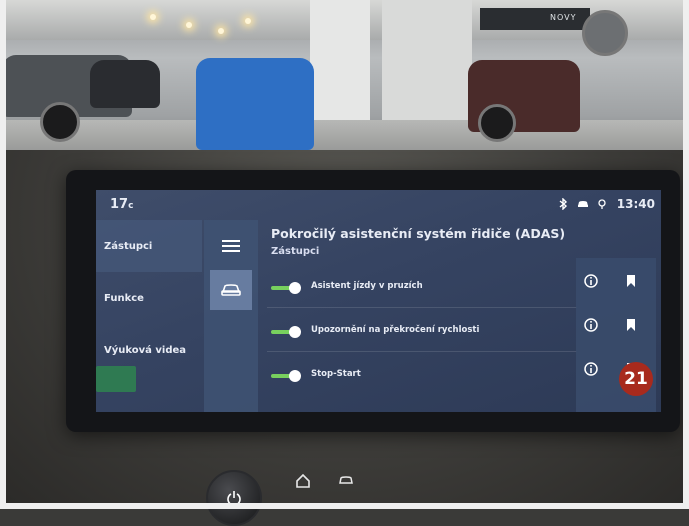  What do you see at coordinates (344, 506) in the screenshot?
I see `photo-border-bottom` at bounding box center [344, 506].